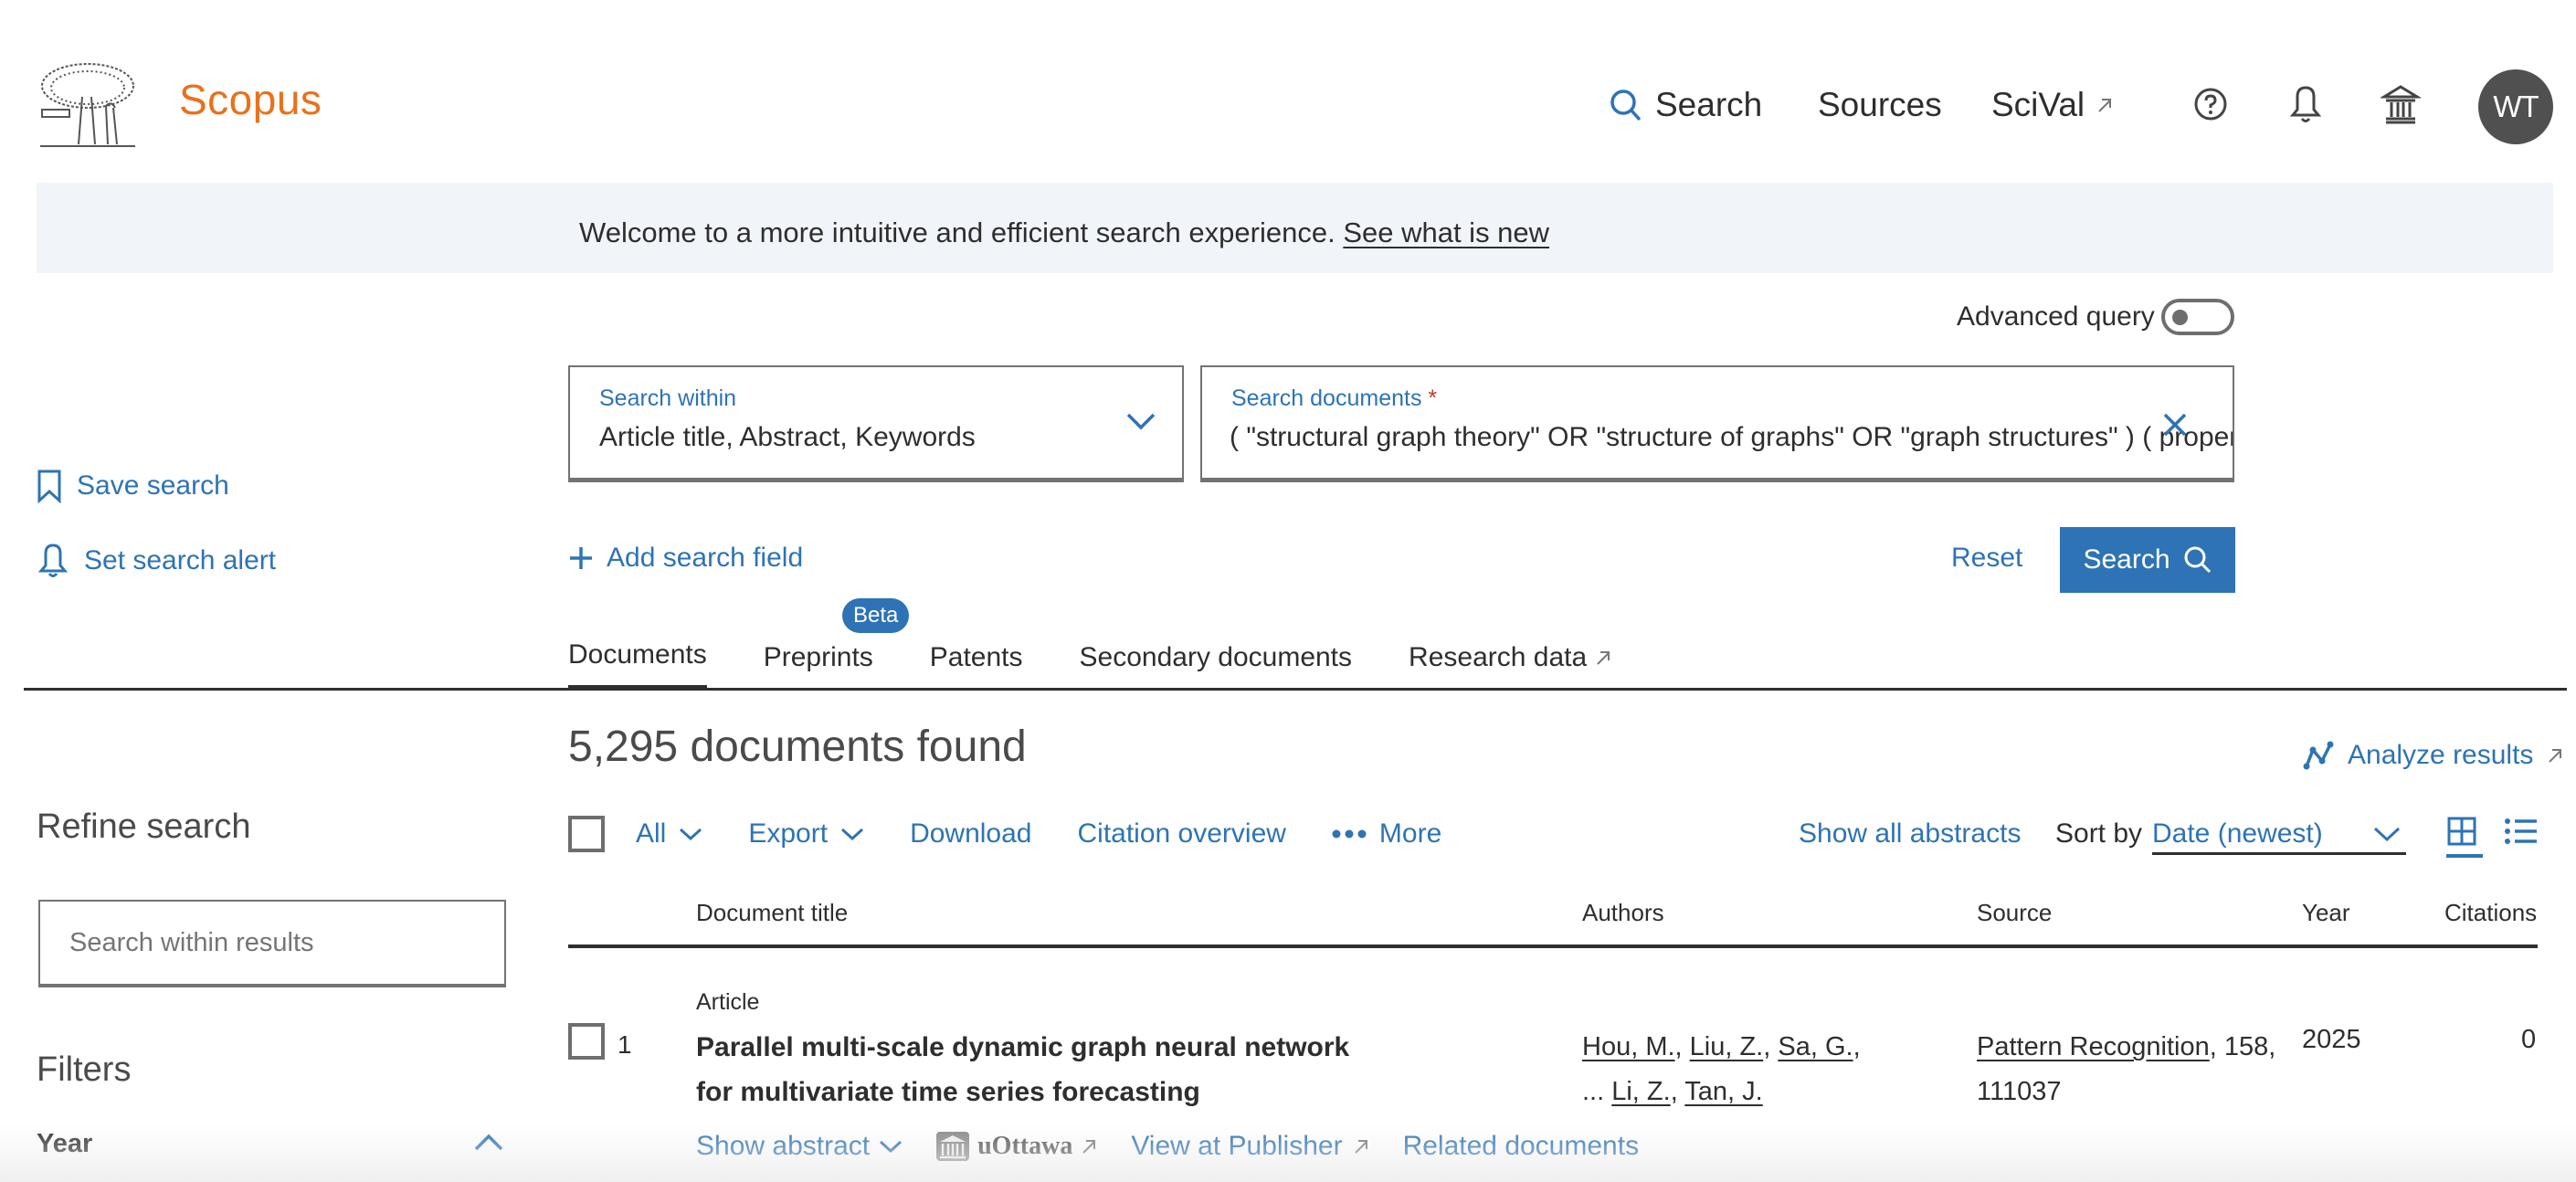  Describe the element at coordinates (1910, 834) in the screenshot. I see `show-all-abstracts-link: Show all abstracts` at that location.